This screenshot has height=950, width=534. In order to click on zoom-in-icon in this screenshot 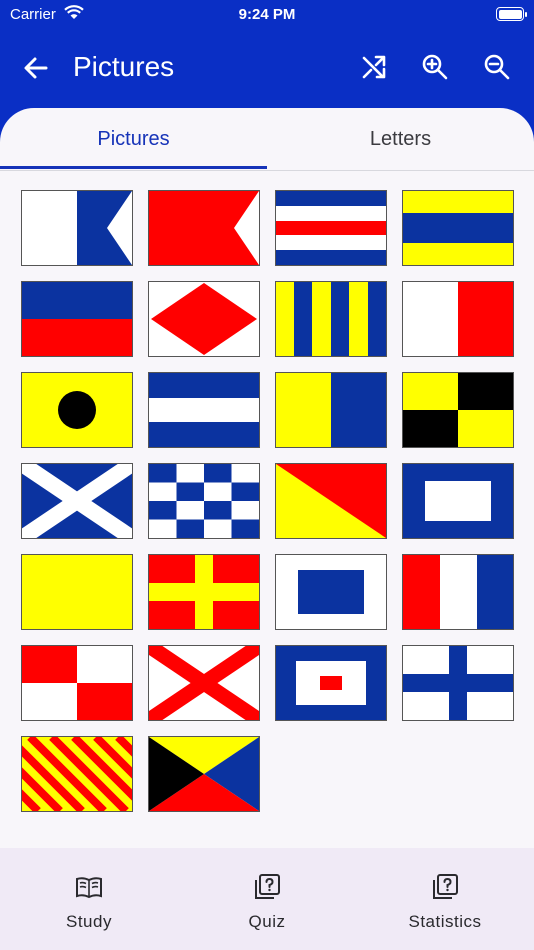, I will do `click(435, 69)`.